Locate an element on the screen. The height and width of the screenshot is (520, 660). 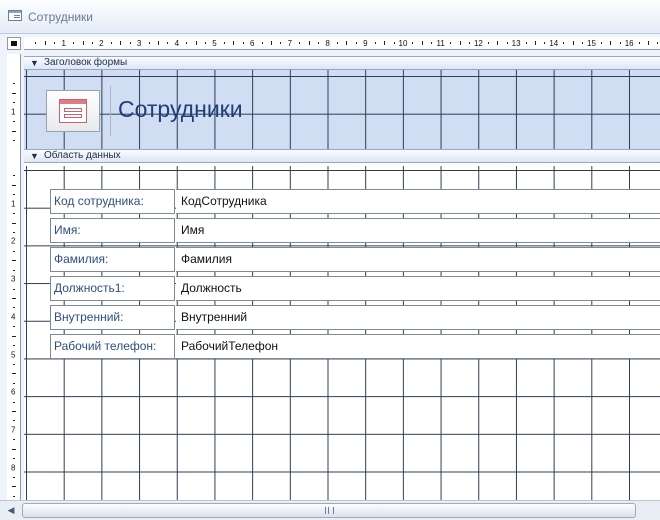
ruler-number: 13 is located at coordinates (516, 43).